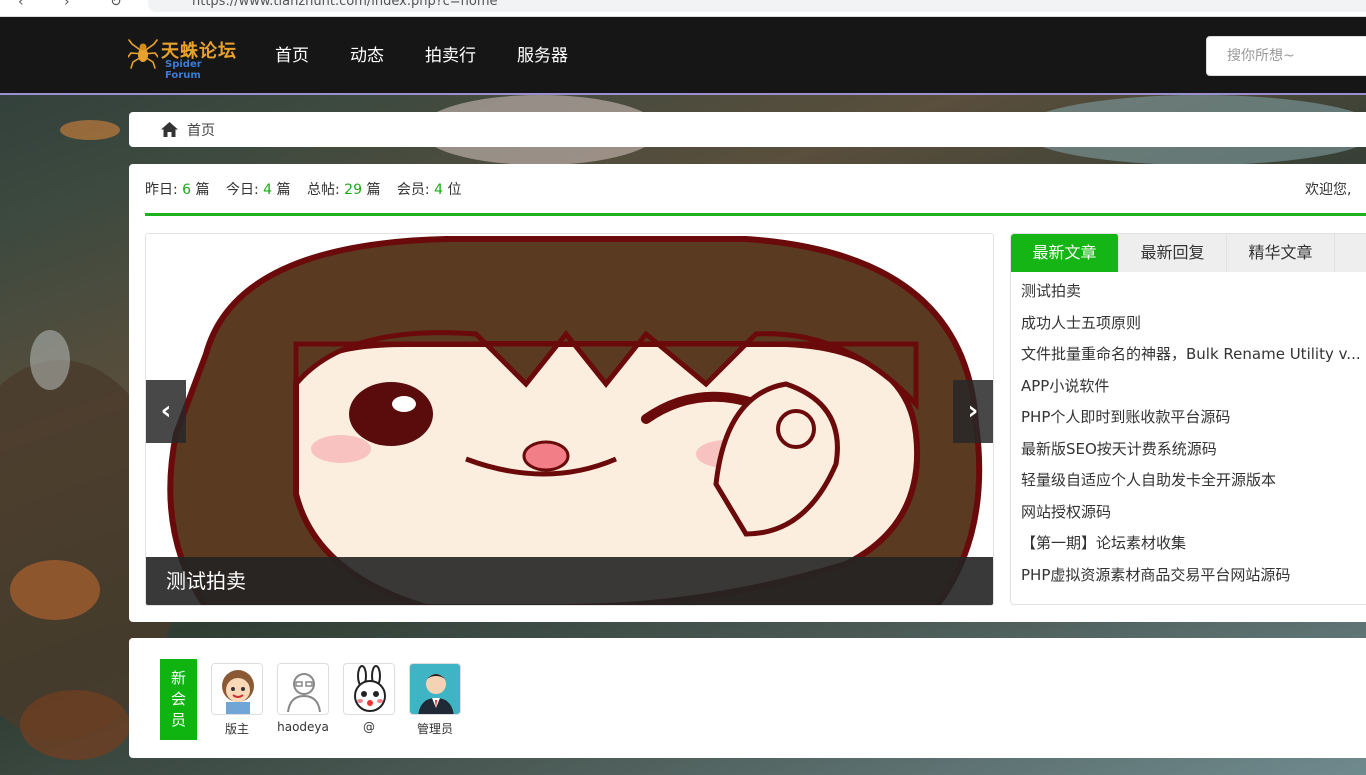 This screenshot has height=775, width=1366. Describe the element at coordinates (435, 689) in the screenshot. I see `business-man-avatar` at that location.